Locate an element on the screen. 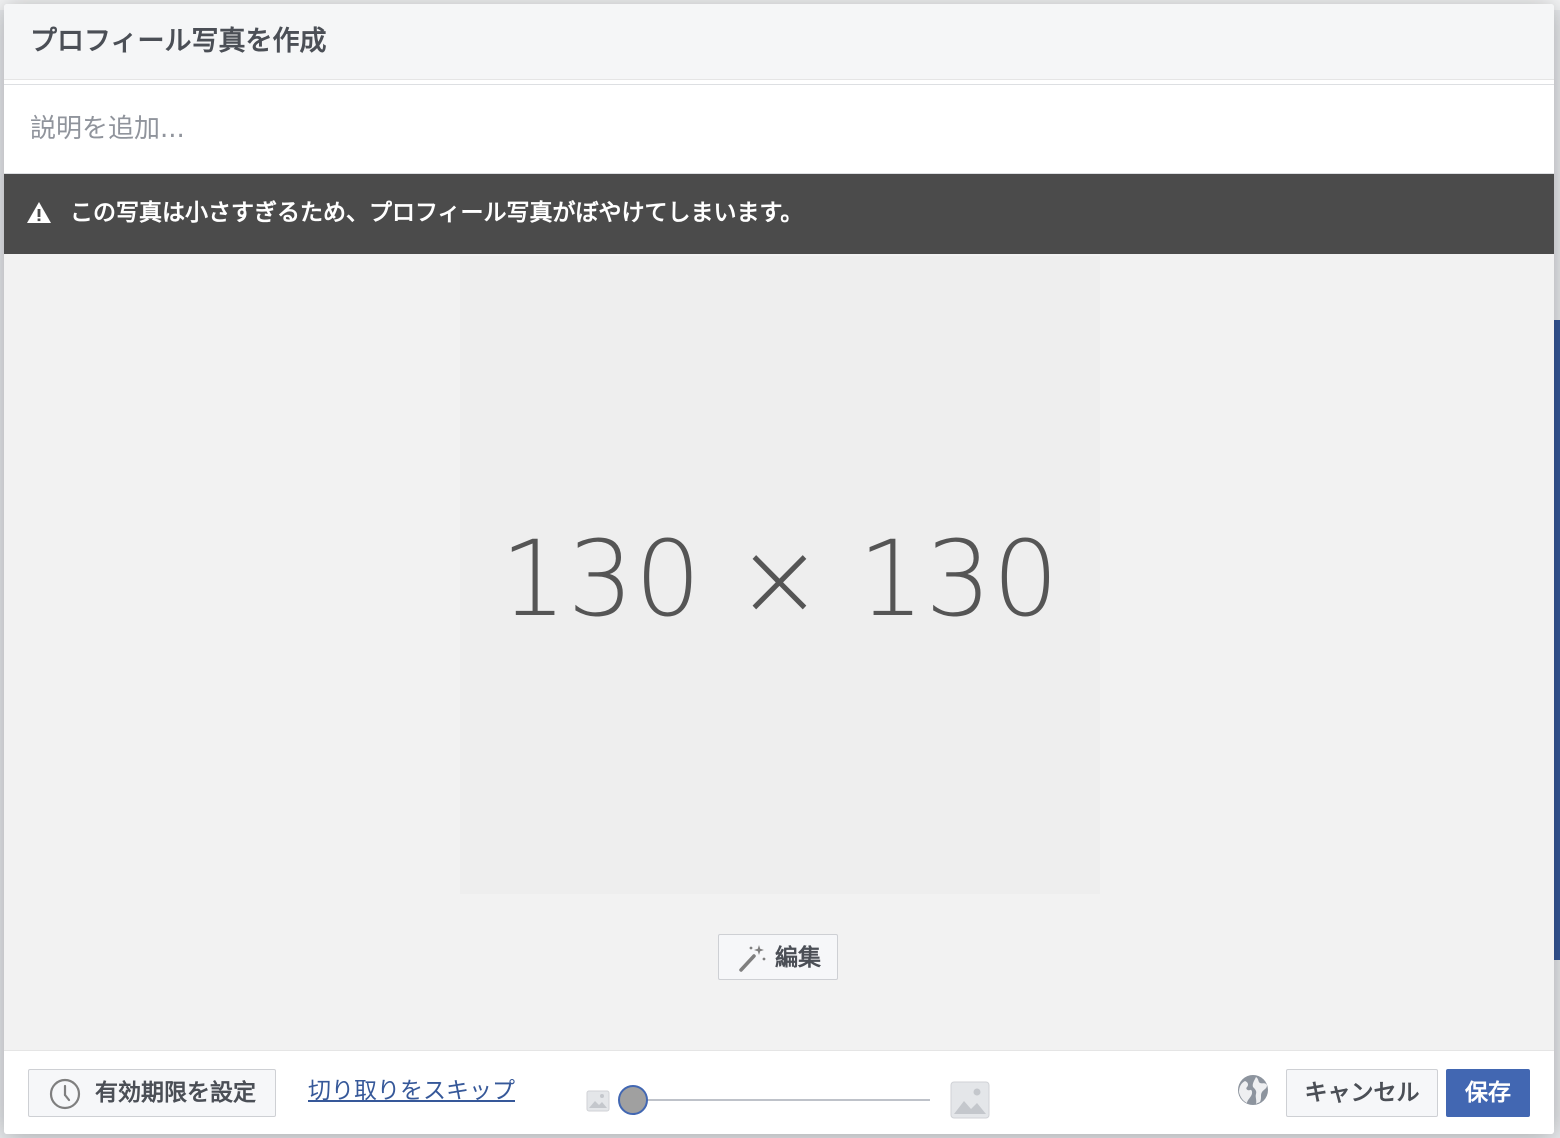  set-expiration-button: 有効期限を設定 is located at coordinates (152, 1093).